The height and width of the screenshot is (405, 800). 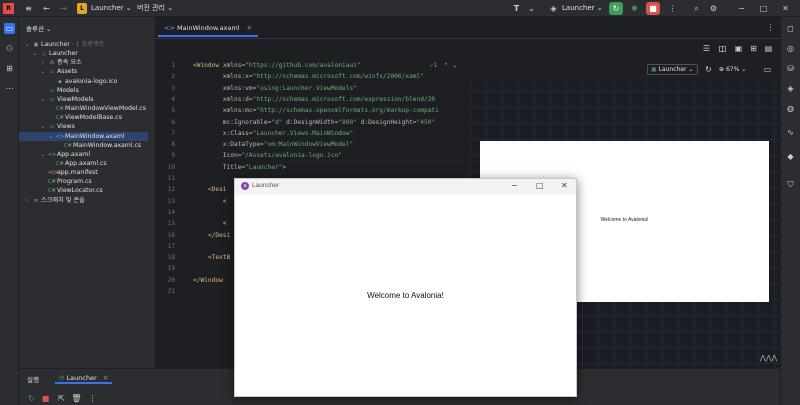 I want to click on chevron-up-icon: ⌃, so click(x=446, y=65).